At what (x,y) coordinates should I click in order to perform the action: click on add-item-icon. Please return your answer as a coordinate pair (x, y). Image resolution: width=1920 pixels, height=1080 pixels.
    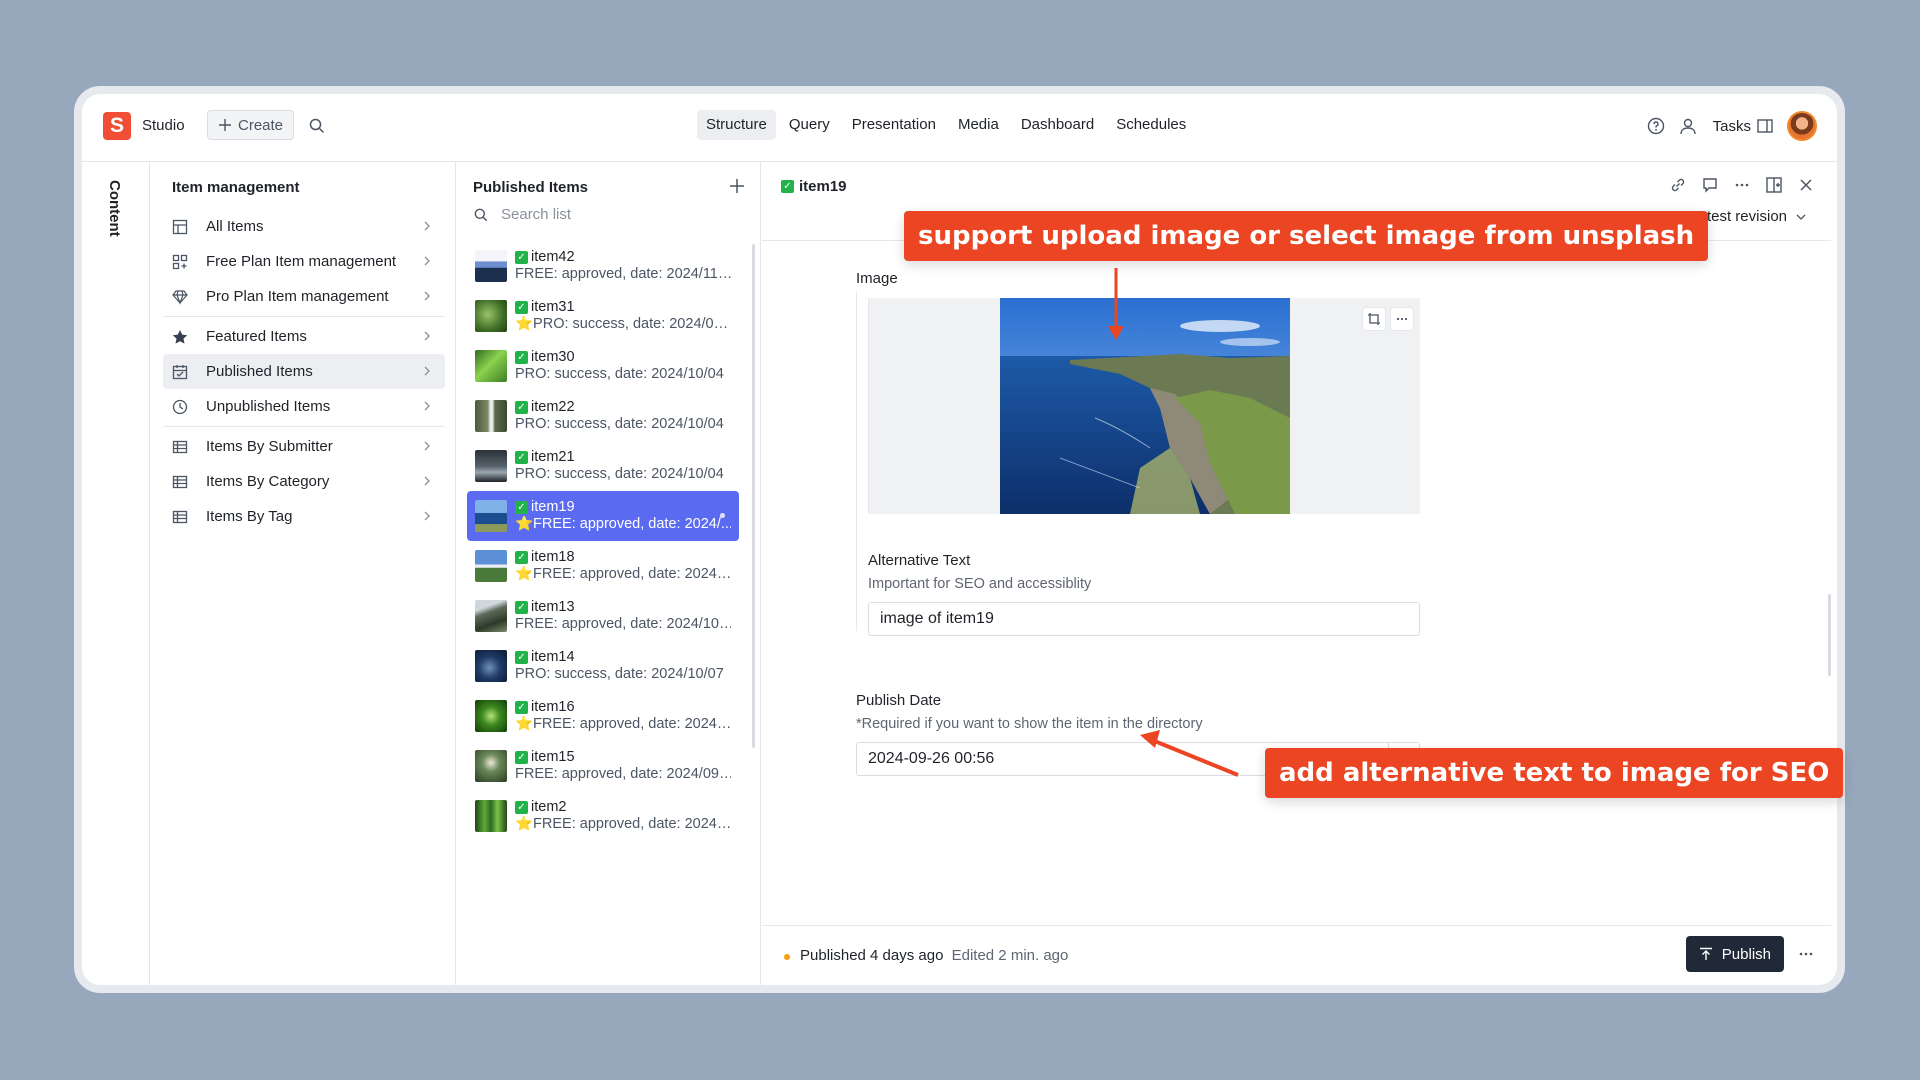
    Looking at the image, I should click on (737, 186).